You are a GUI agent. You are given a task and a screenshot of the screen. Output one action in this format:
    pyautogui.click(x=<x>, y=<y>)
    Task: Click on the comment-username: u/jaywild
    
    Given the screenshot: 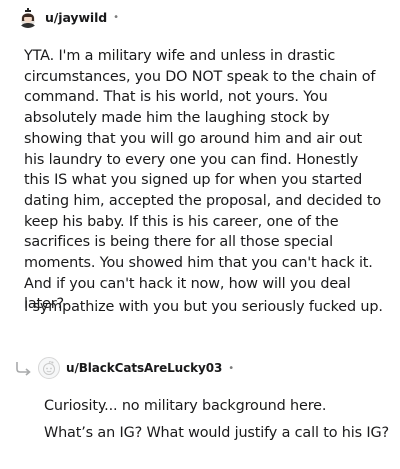 What is the action you would take?
    pyautogui.click(x=76, y=17)
    